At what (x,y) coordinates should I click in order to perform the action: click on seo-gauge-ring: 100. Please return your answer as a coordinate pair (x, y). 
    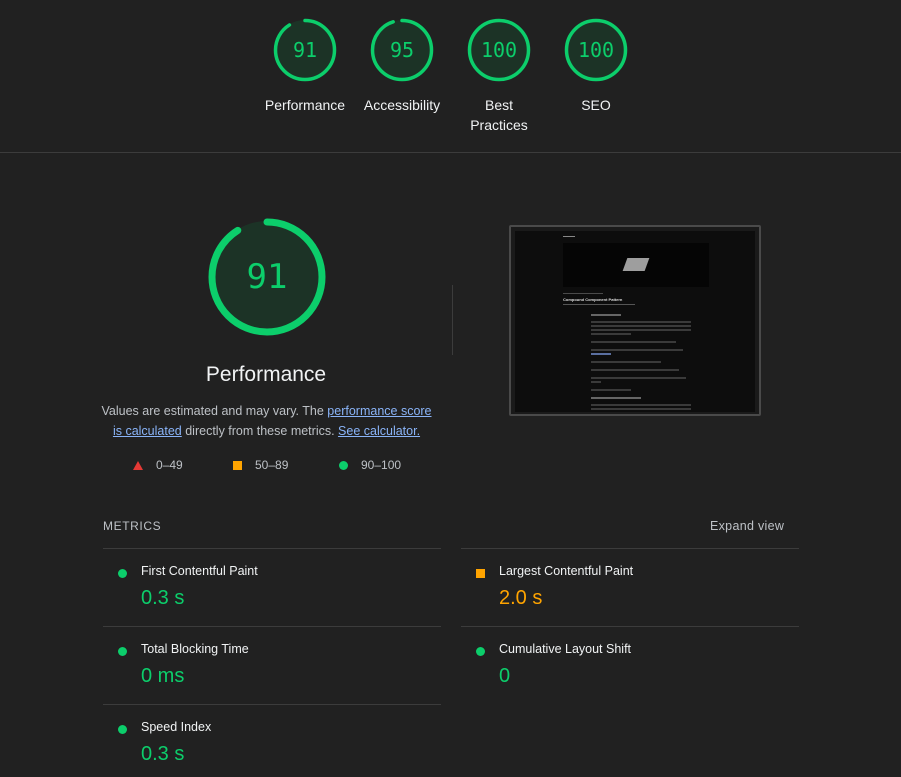
    Looking at the image, I should click on (596, 50).